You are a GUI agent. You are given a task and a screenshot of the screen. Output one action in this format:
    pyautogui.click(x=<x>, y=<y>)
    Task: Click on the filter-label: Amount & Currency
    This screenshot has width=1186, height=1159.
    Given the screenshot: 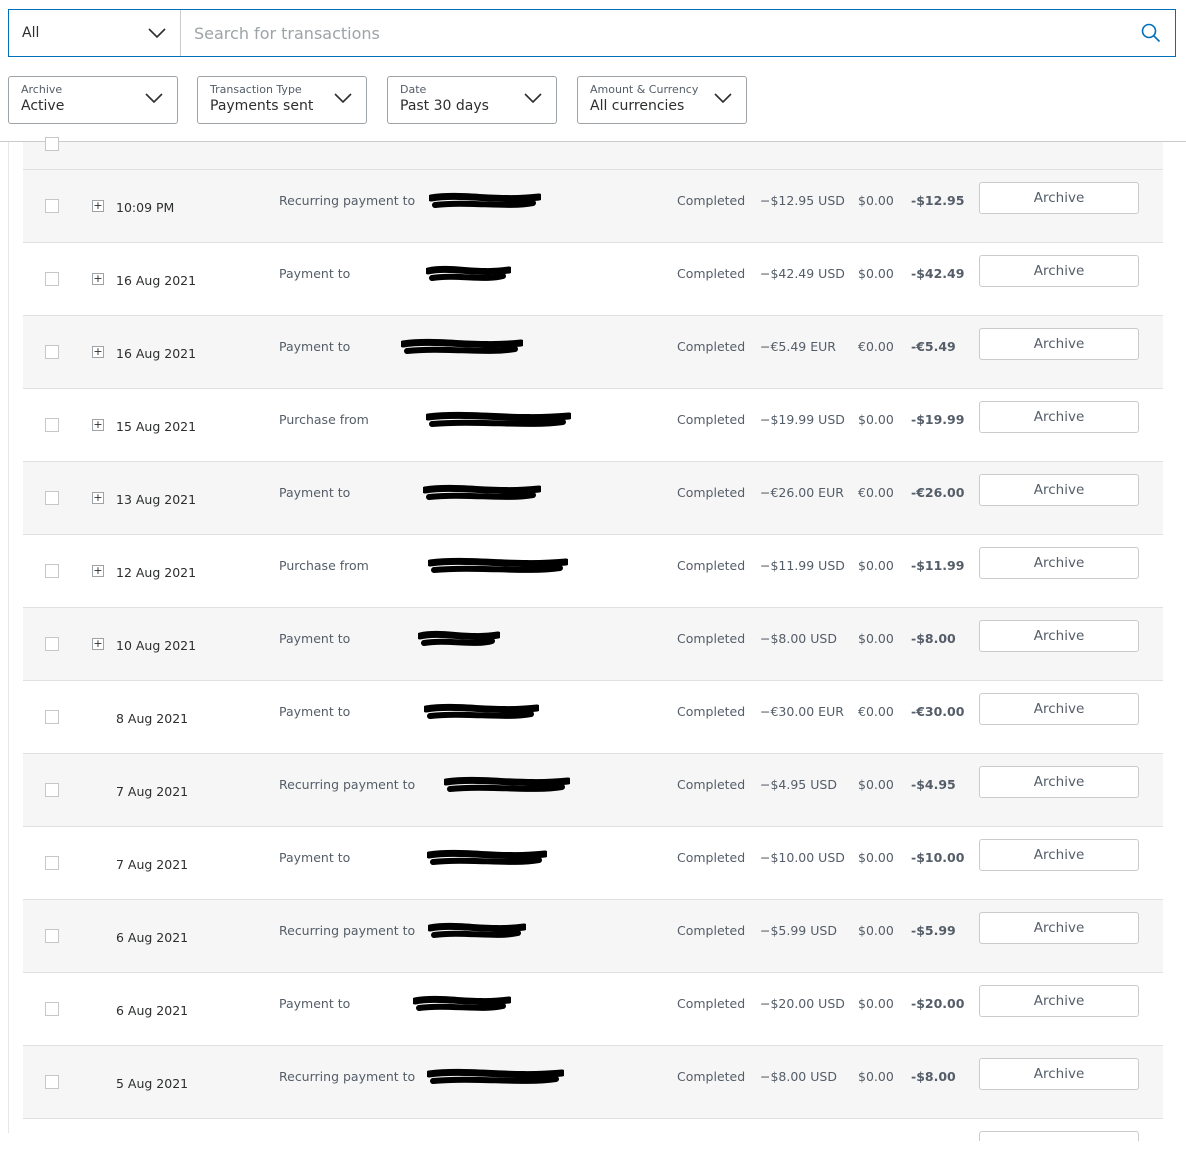 What is the action you would take?
    pyautogui.click(x=644, y=89)
    